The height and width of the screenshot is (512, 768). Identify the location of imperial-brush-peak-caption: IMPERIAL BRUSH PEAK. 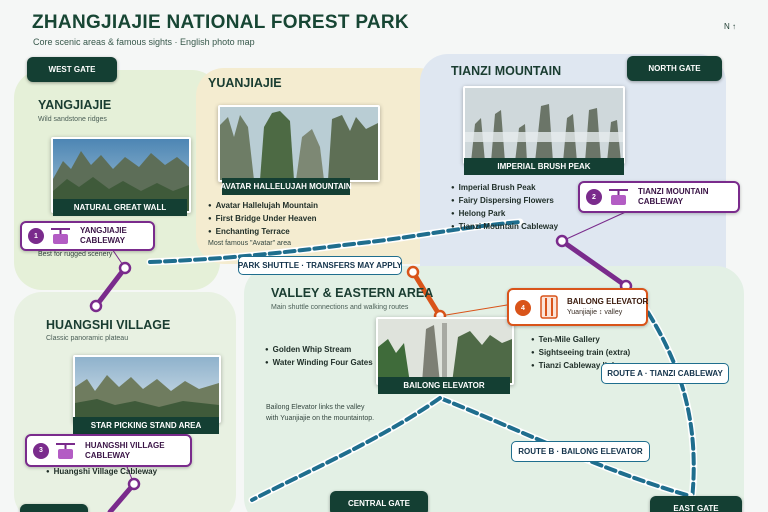
(544, 166).